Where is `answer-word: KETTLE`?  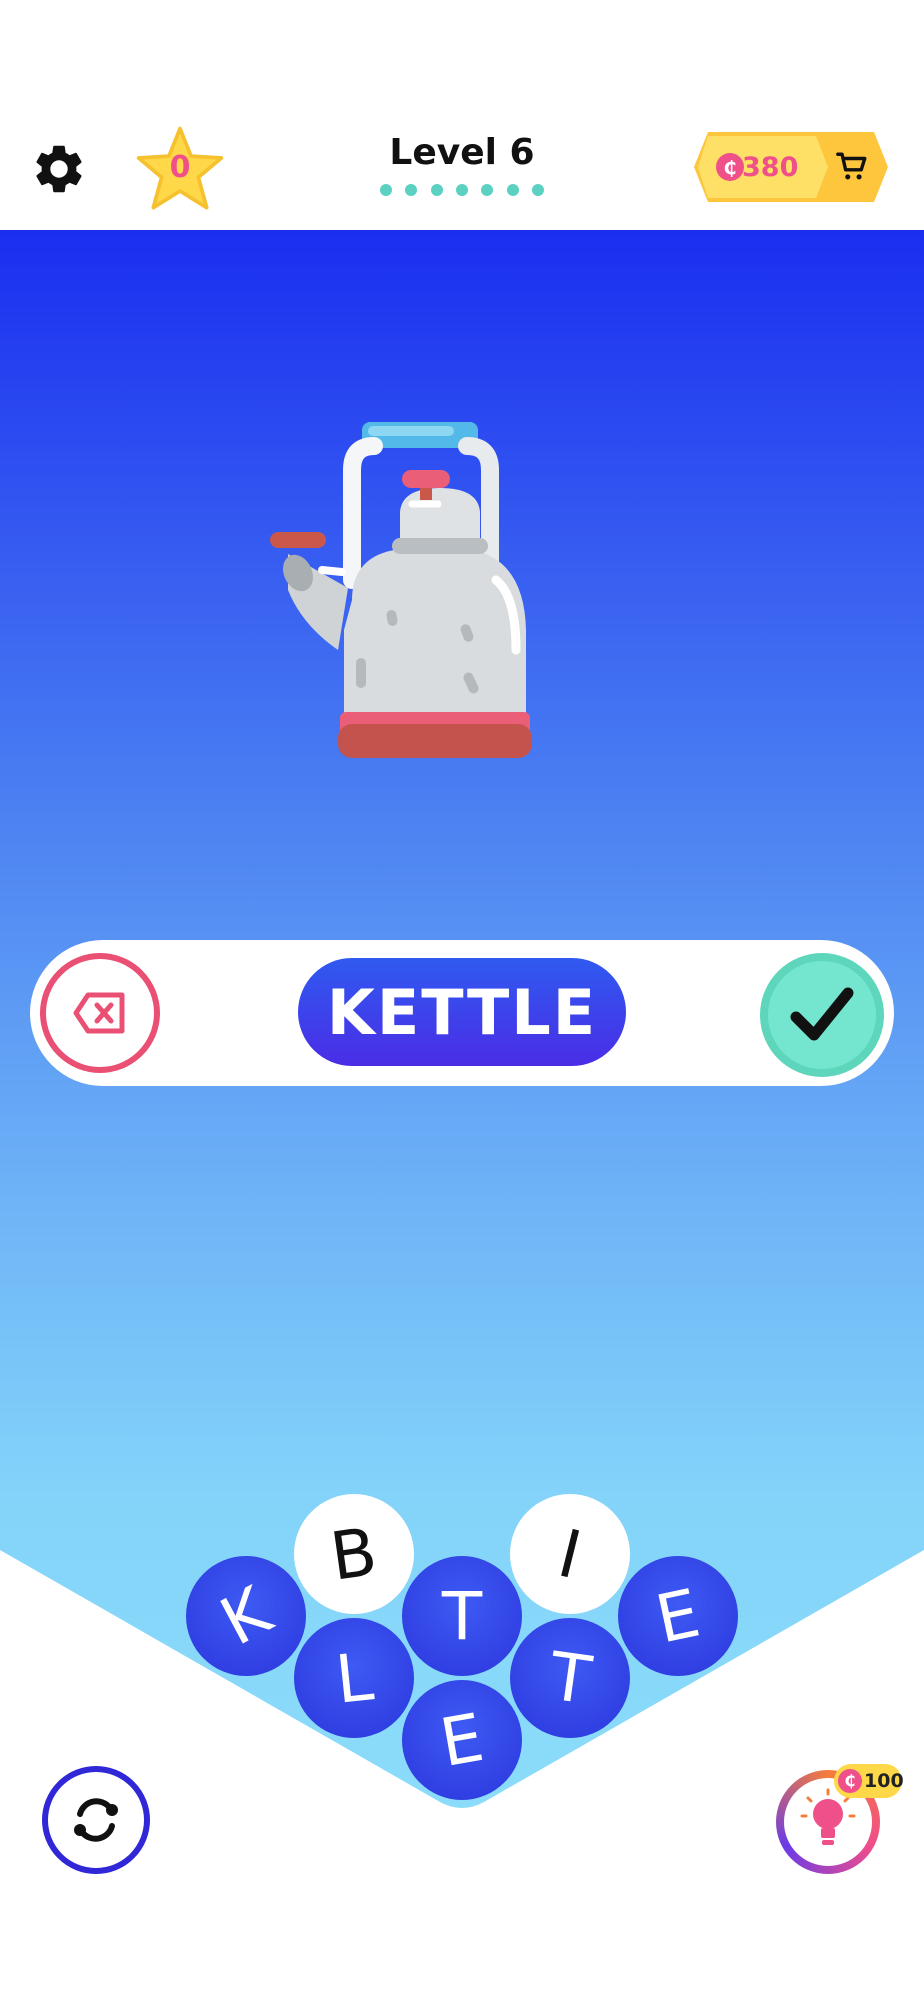
answer-word: KETTLE is located at coordinates (462, 1012).